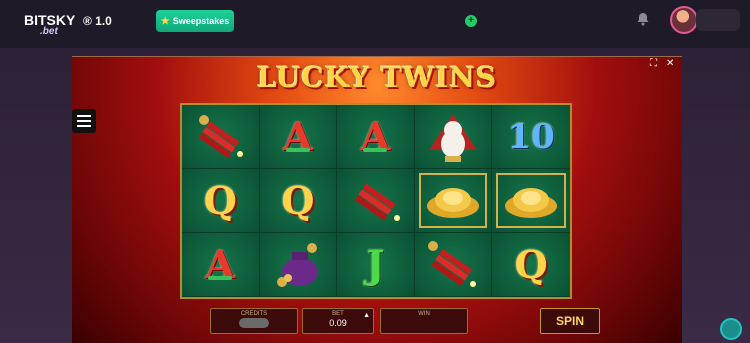  I want to click on sweepstakes-button: ★ Sweepstakes, so click(195, 21).